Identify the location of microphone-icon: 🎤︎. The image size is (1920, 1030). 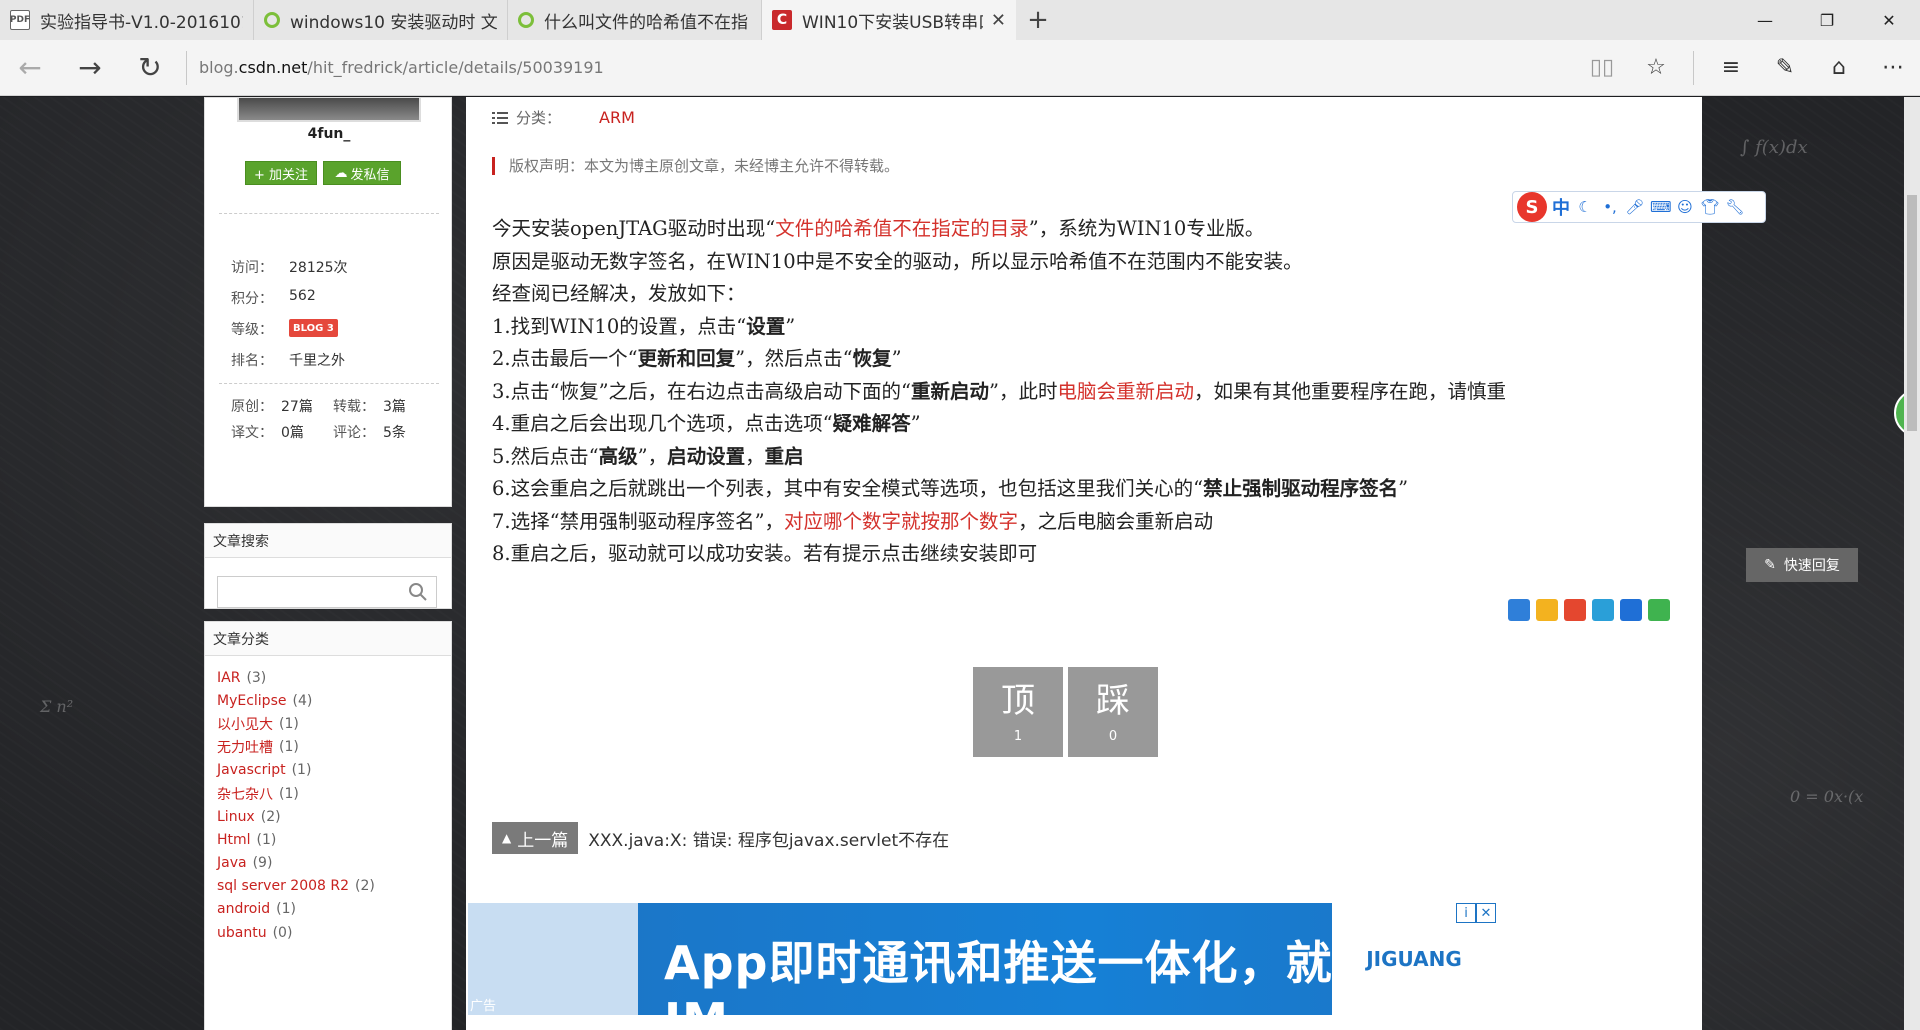
(1635, 207).